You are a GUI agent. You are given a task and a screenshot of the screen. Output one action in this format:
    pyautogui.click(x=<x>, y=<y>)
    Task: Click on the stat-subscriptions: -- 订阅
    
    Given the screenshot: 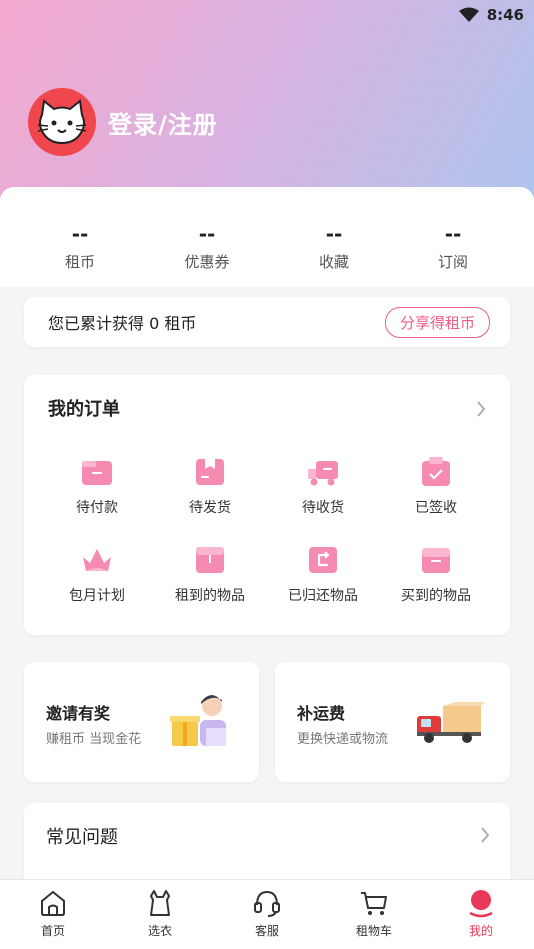 What is the action you would take?
    pyautogui.click(x=453, y=247)
    